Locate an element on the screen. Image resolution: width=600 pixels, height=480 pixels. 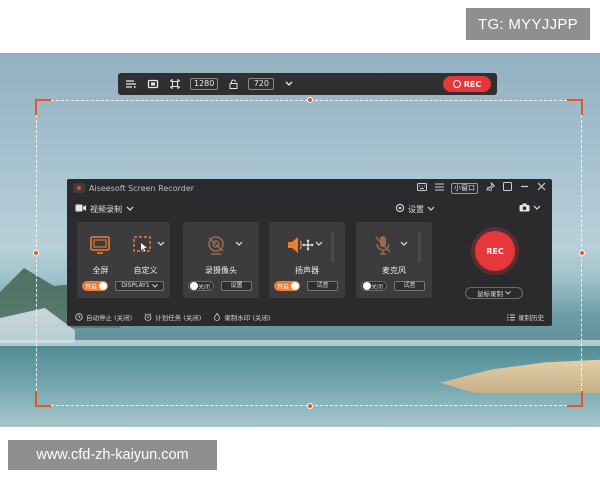
schedule-label: 计划任务 (关闭) is located at coordinates (178, 318).